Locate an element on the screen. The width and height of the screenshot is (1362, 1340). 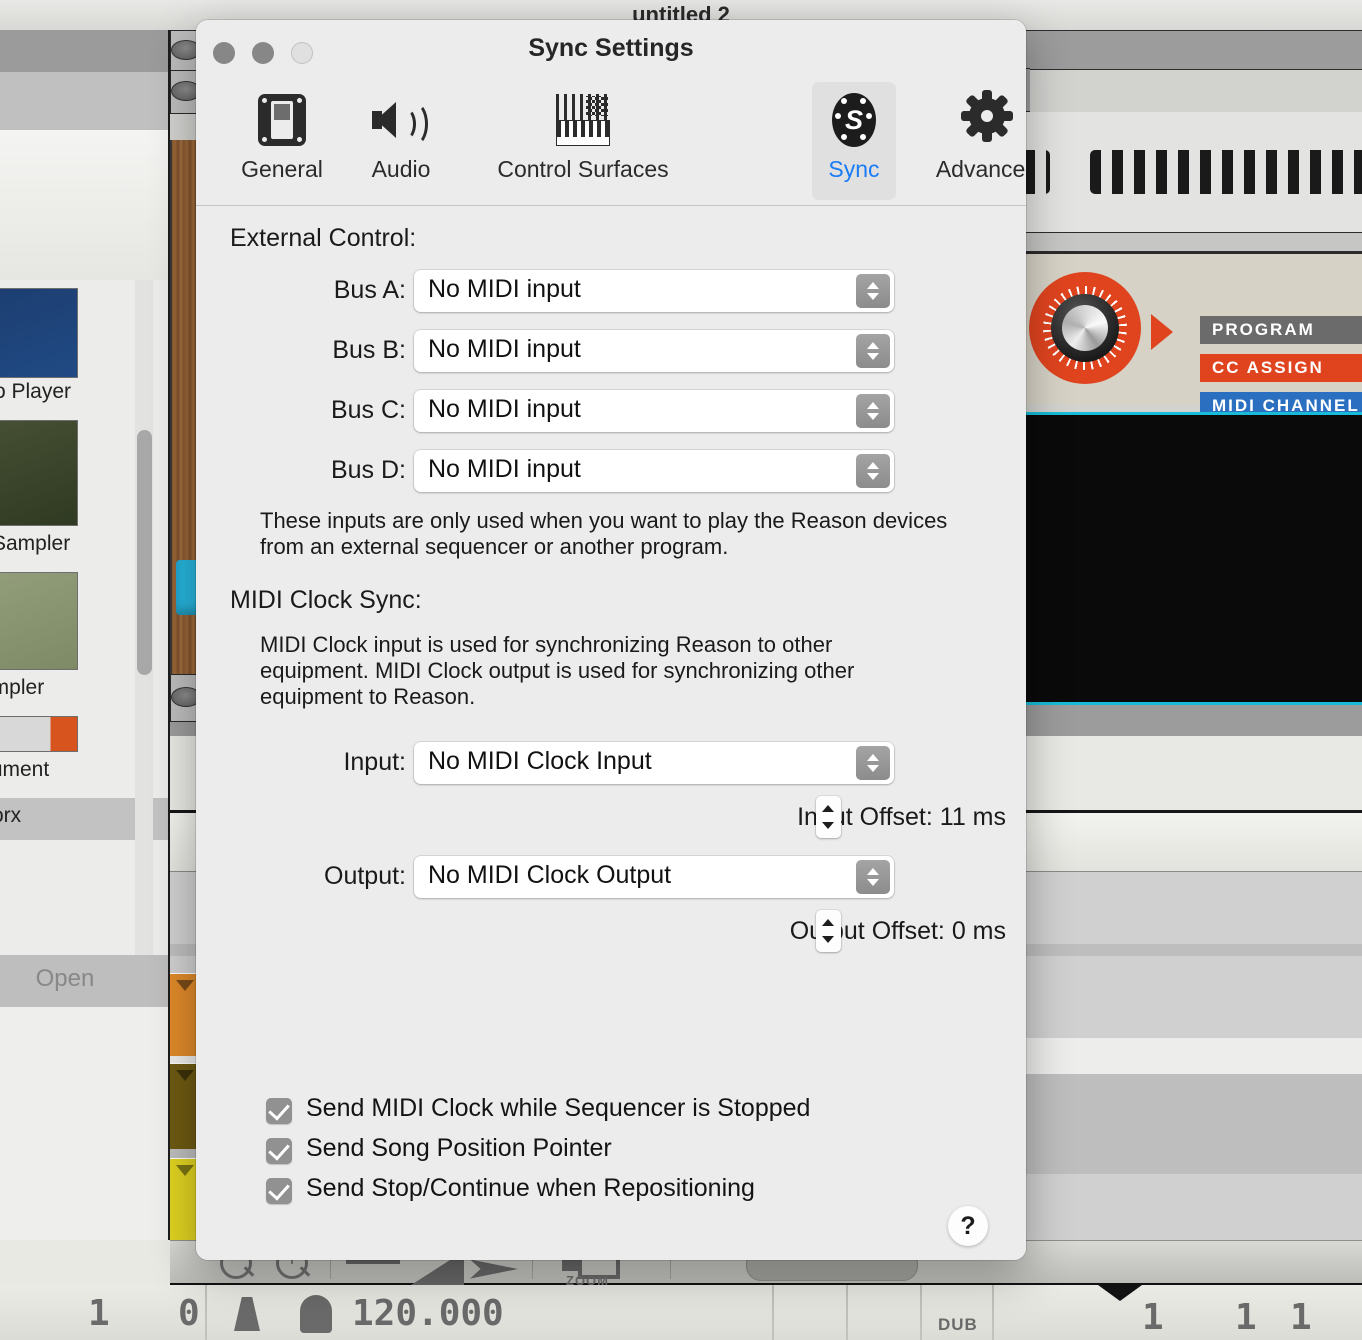
dub-label: DUB is located at coordinates (958, 1324).